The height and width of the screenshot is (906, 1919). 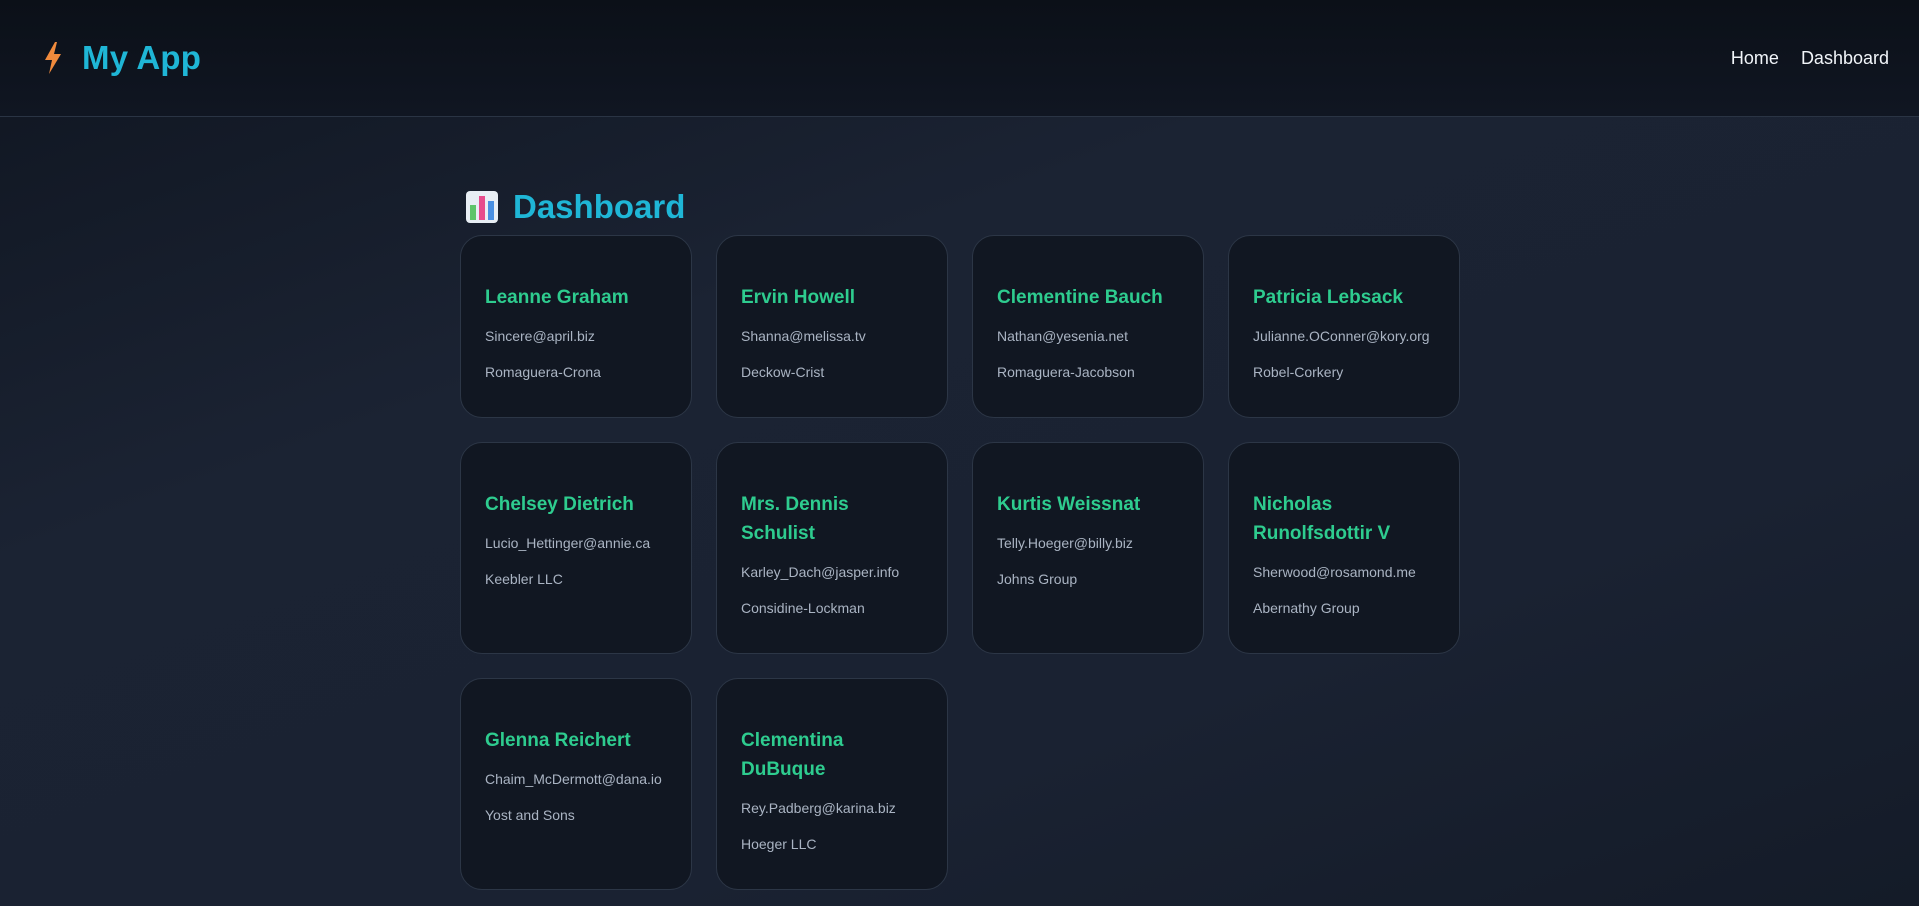 I want to click on top-navbar: My App Home Dashboard, so click(x=959, y=58).